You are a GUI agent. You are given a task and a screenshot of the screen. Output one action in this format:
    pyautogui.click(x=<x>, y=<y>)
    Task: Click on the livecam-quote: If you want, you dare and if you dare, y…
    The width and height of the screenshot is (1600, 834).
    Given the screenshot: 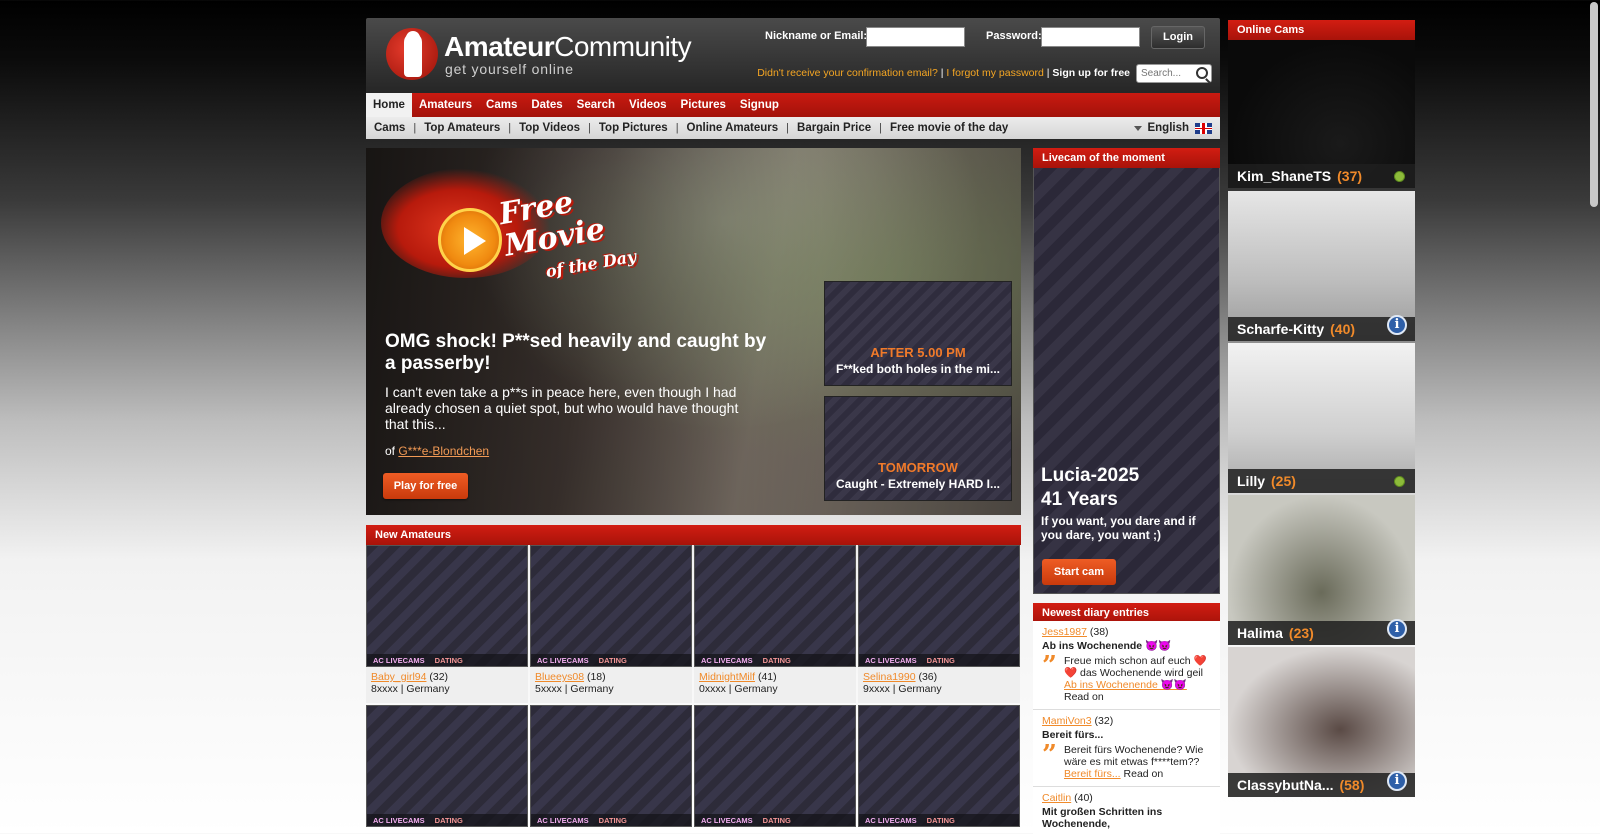 What is the action you would take?
    pyautogui.click(x=1118, y=528)
    